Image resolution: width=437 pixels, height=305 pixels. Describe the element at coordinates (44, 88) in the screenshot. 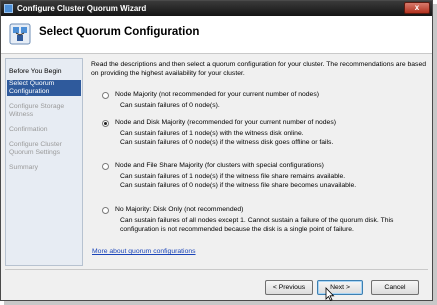

I see `step-select-quorum-configuration: Select Quorum Configuration` at that location.